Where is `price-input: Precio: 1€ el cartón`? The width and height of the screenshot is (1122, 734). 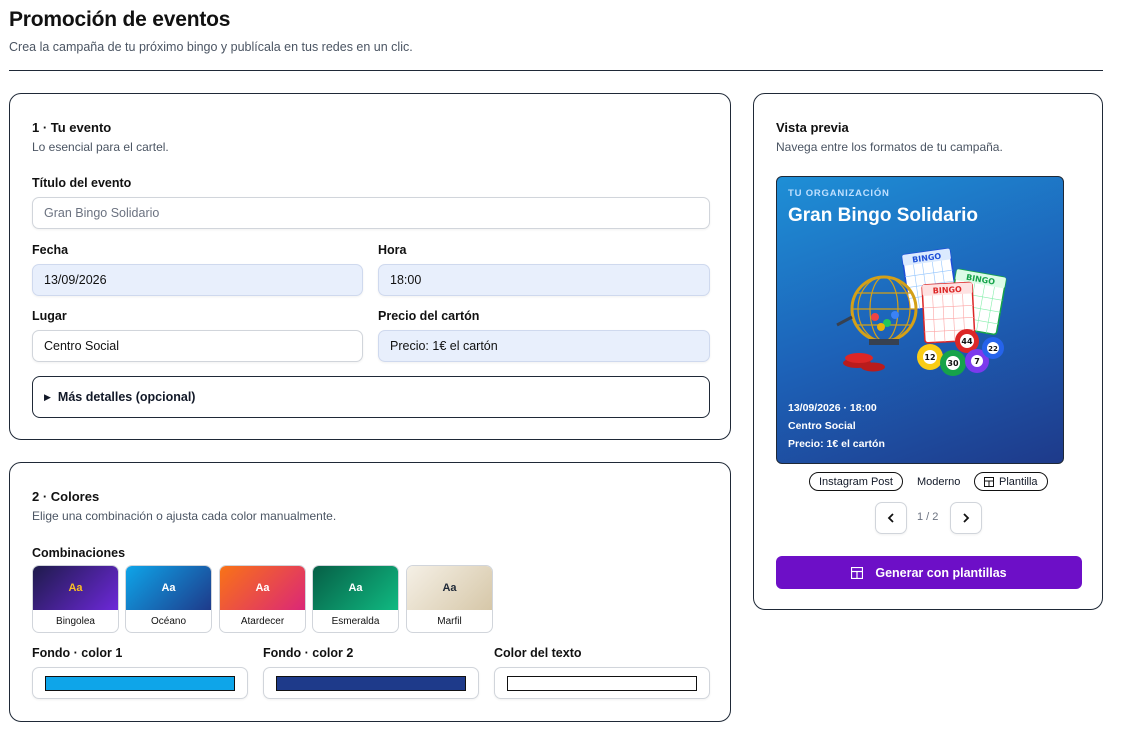
price-input: Precio: 1€ el cartón is located at coordinates (544, 346).